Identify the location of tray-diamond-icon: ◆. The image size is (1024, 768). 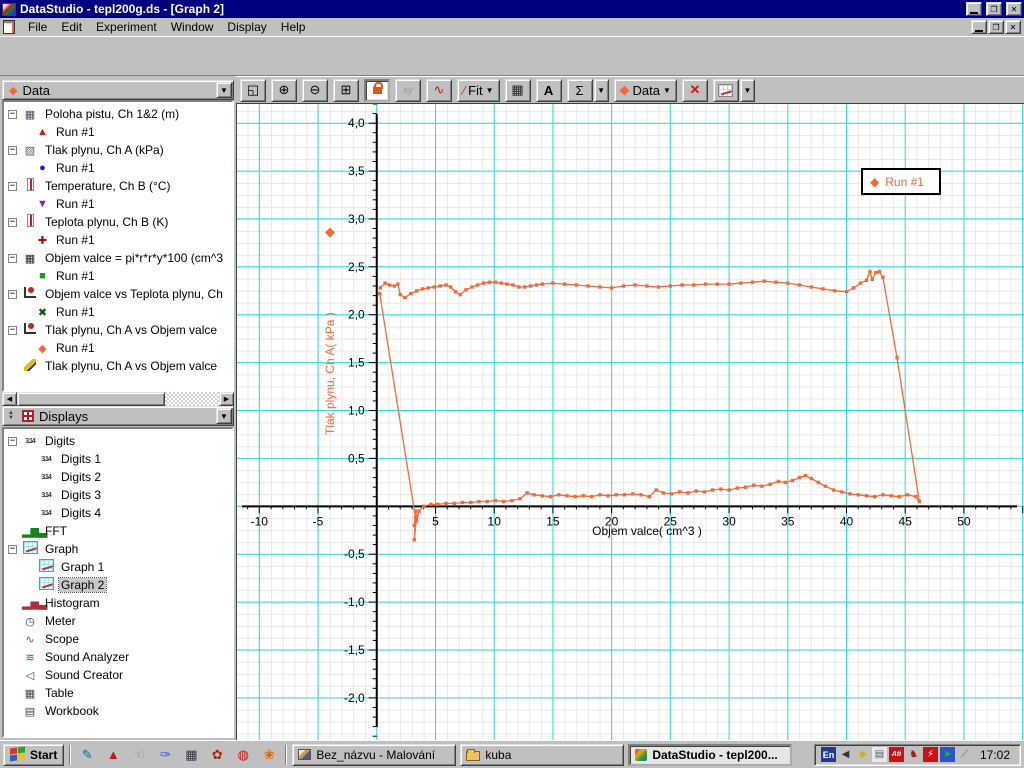
(862, 754).